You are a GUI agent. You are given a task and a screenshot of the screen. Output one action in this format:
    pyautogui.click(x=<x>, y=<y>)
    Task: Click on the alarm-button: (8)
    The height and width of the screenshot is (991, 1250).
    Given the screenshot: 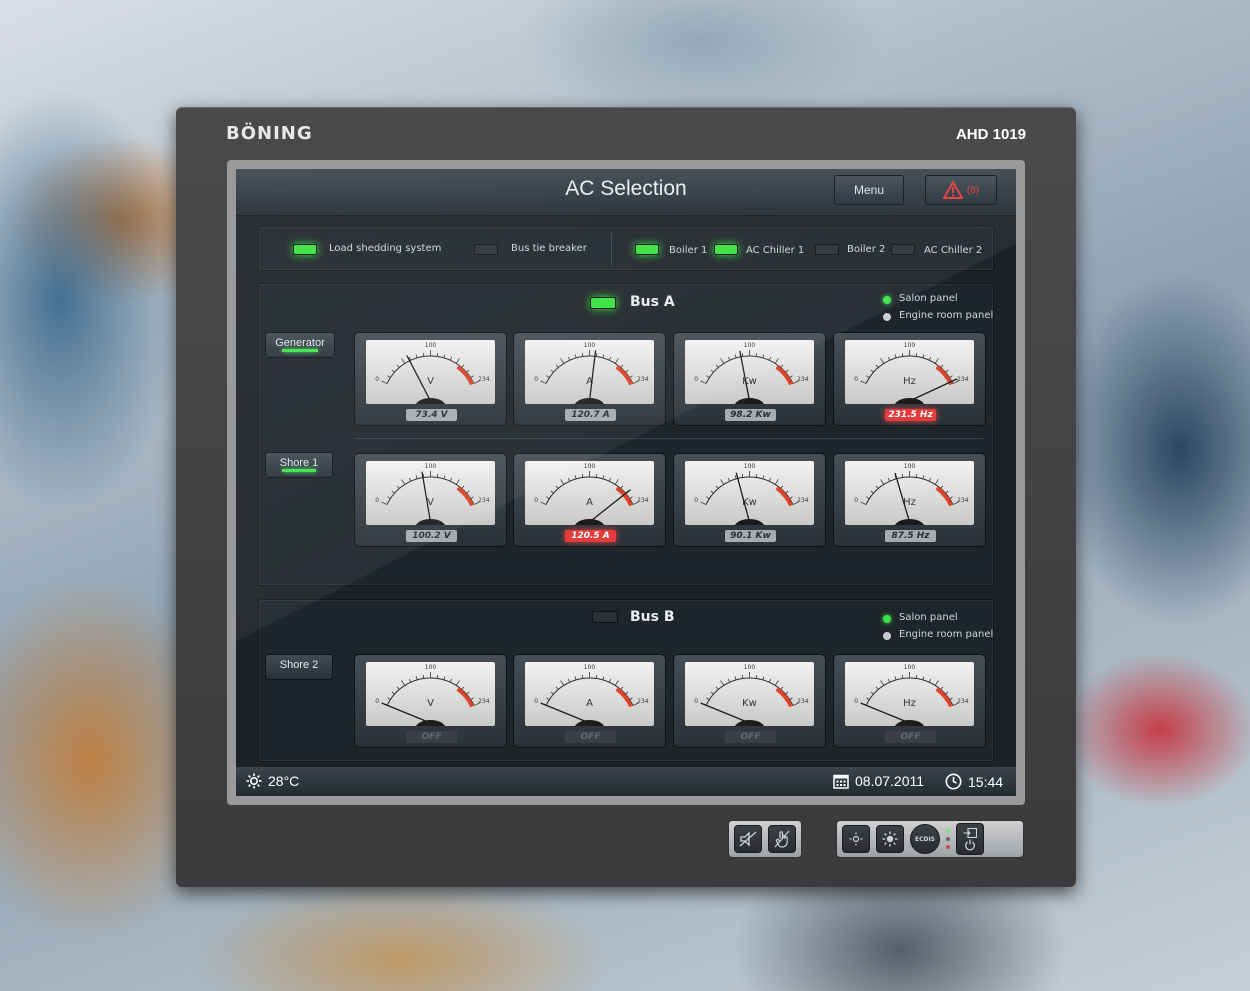 What is the action you would take?
    pyautogui.click(x=961, y=190)
    